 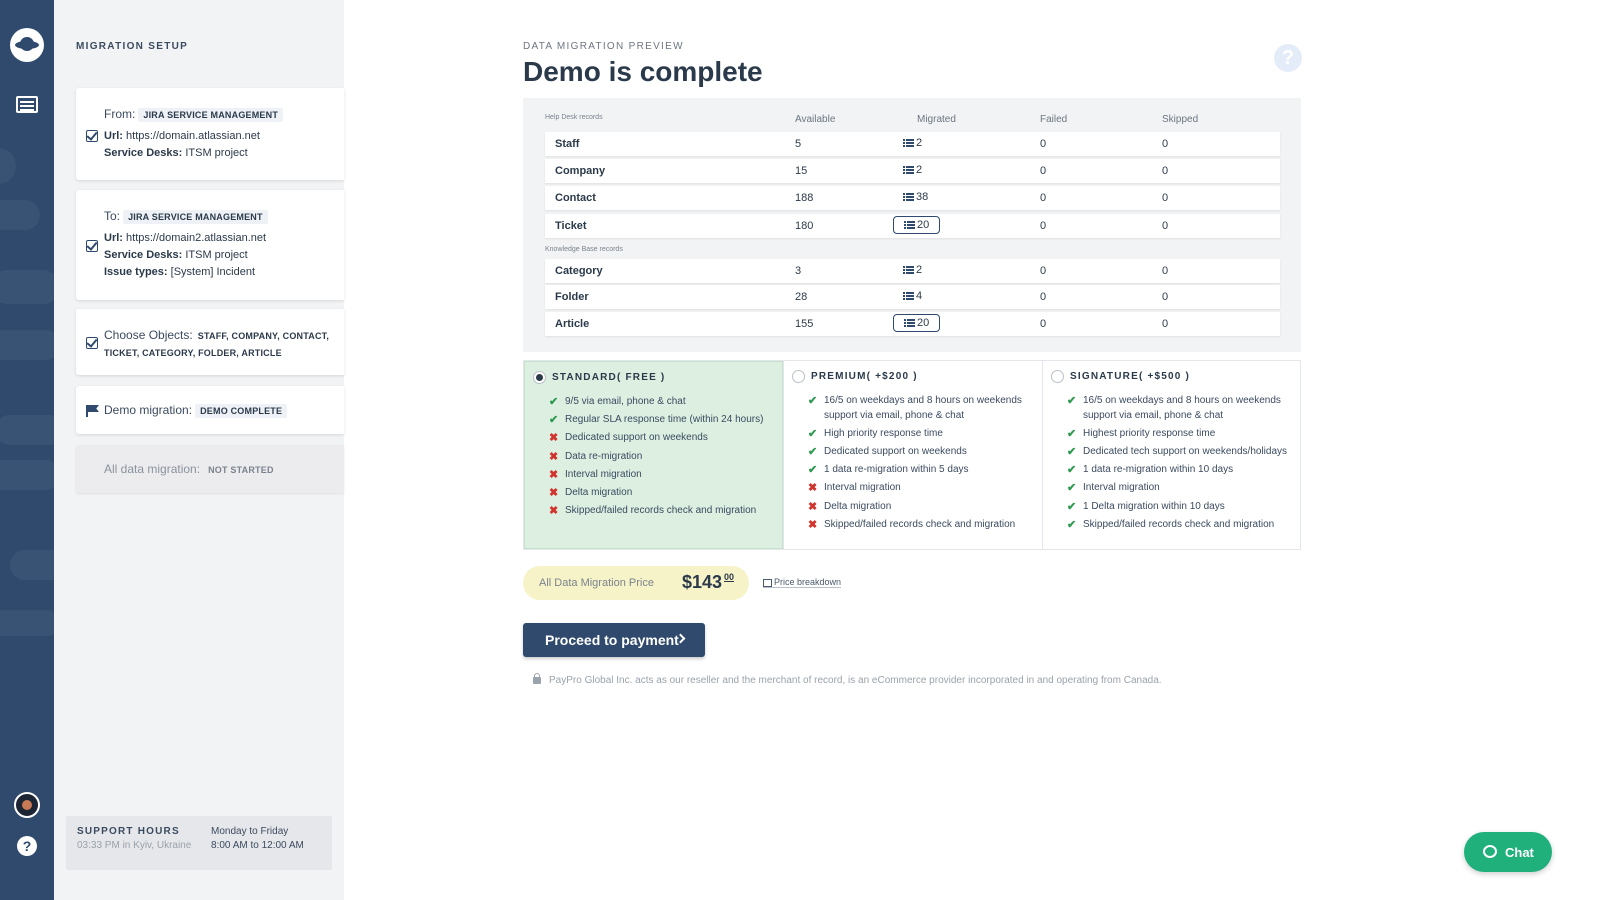 What do you see at coordinates (574, 117) in the screenshot?
I see `group-label-help-desk: Help Desk records` at bounding box center [574, 117].